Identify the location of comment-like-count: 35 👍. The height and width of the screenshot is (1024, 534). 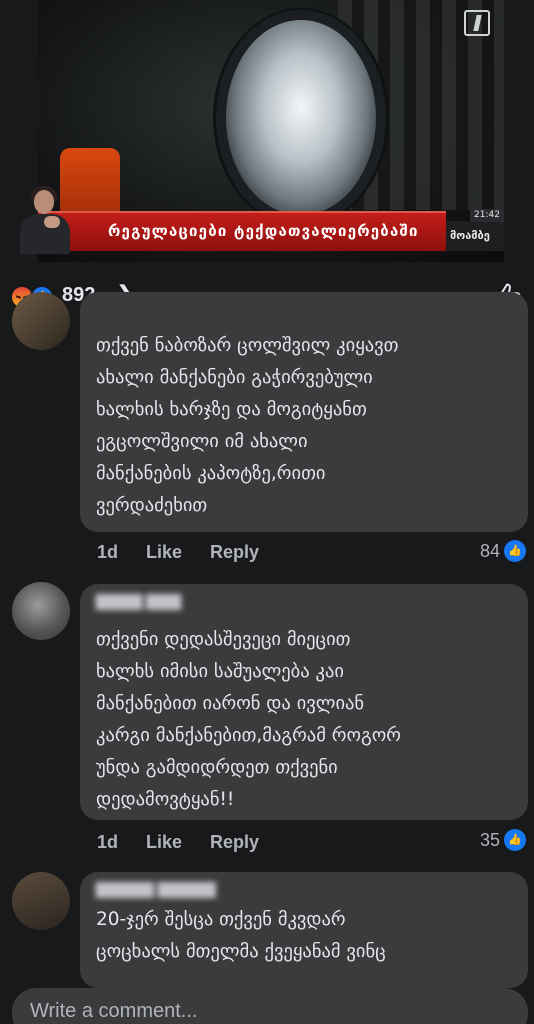
(503, 840).